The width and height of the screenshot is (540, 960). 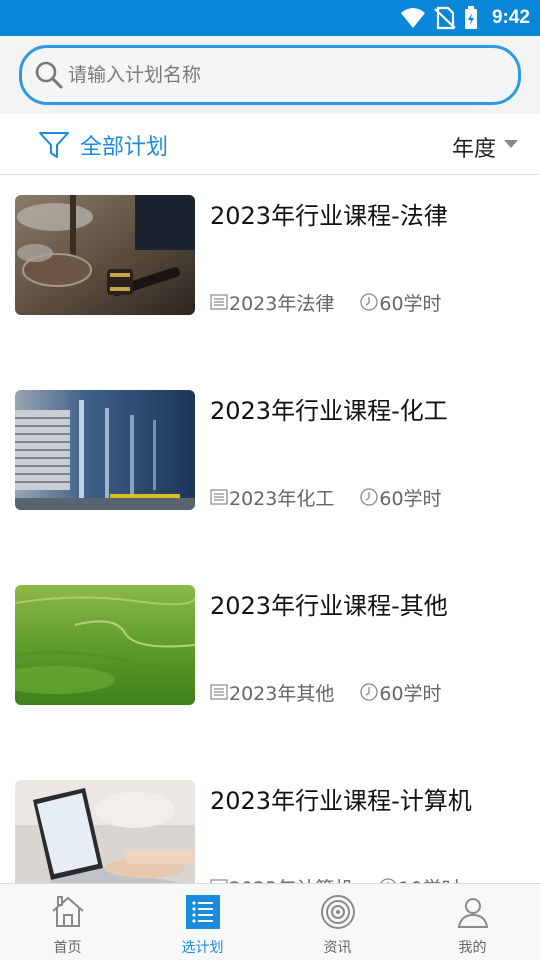 I want to click on year-label: 年度, so click(x=473, y=149).